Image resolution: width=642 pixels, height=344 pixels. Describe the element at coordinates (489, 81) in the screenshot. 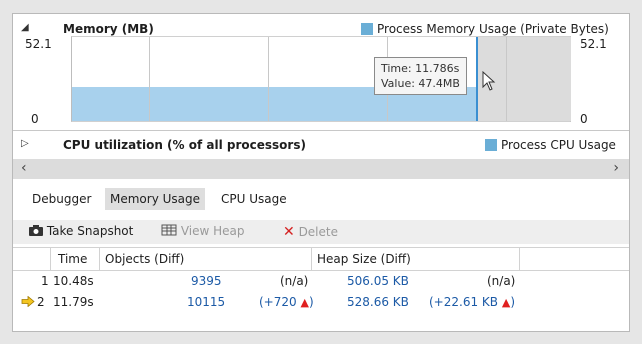

I see `mouse-pointer-icon` at that location.